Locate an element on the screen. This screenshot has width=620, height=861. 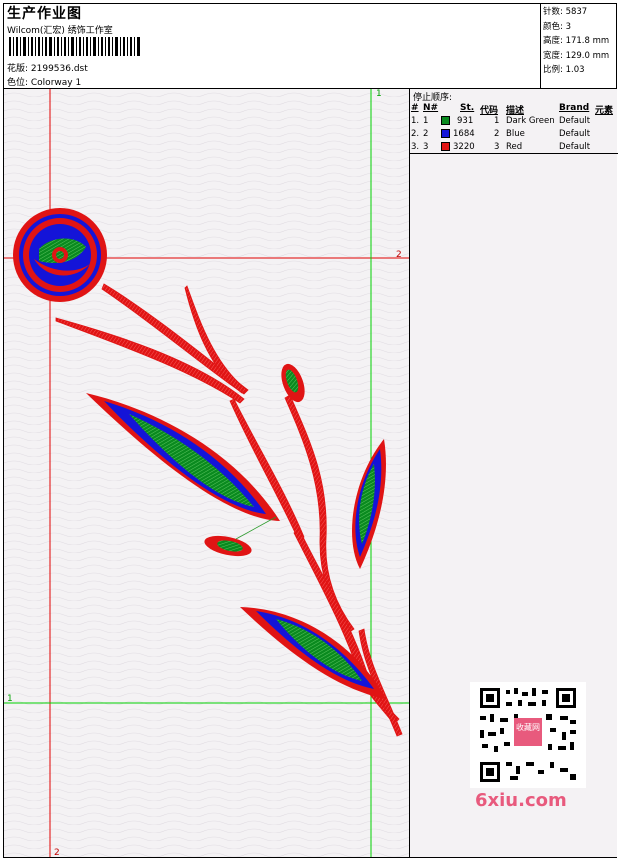
panel-divider is located at coordinates (514, 153).